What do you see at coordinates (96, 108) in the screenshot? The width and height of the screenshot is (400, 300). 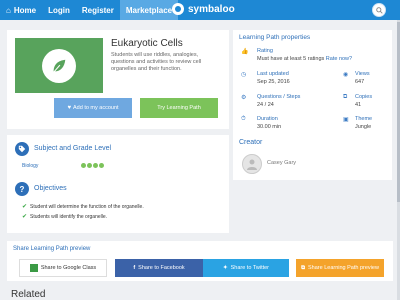 I see `add-to-account-label: Add to my account` at bounding box center [96, 108].